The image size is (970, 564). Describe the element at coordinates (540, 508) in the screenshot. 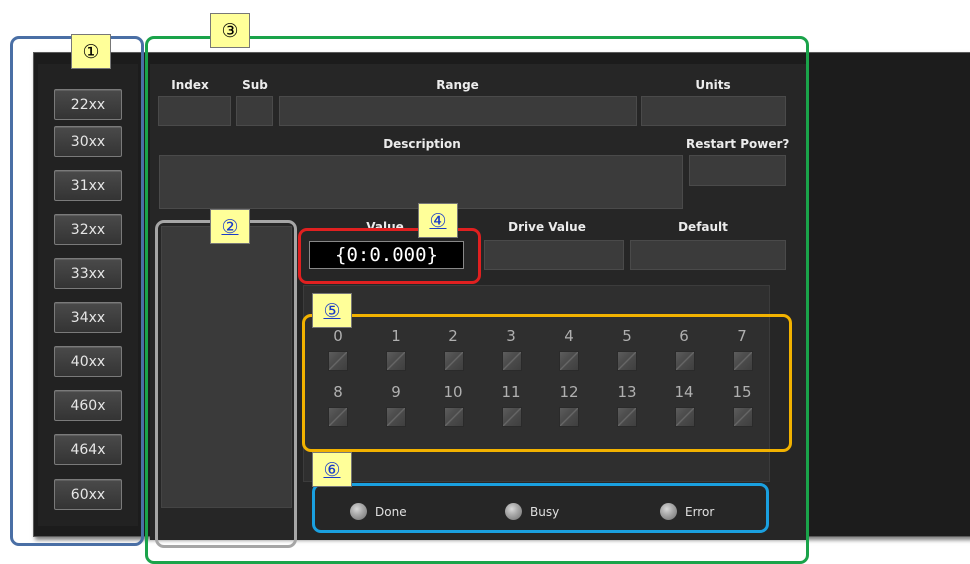

I see `callout-frame-status` at that location.